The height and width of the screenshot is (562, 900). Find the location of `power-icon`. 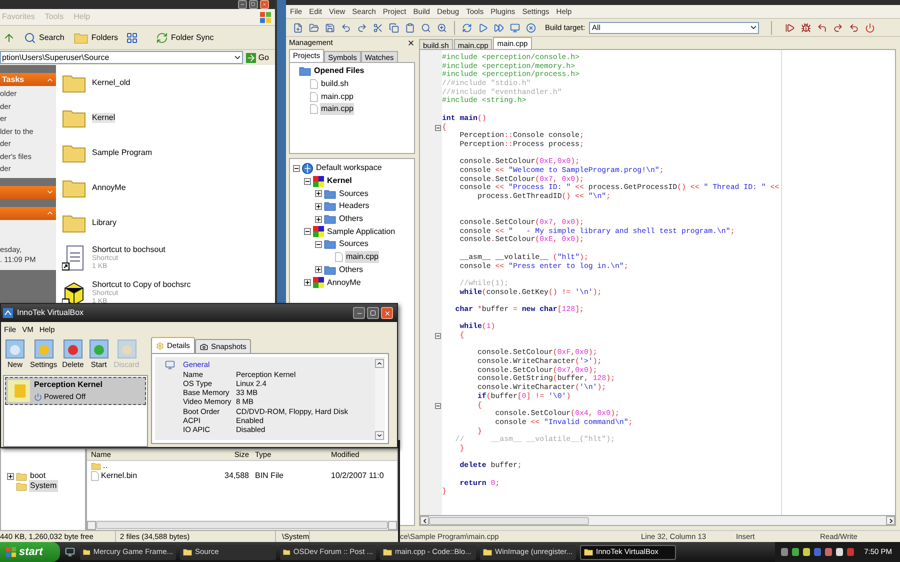

power-icon is located at coordinates (38, 397).